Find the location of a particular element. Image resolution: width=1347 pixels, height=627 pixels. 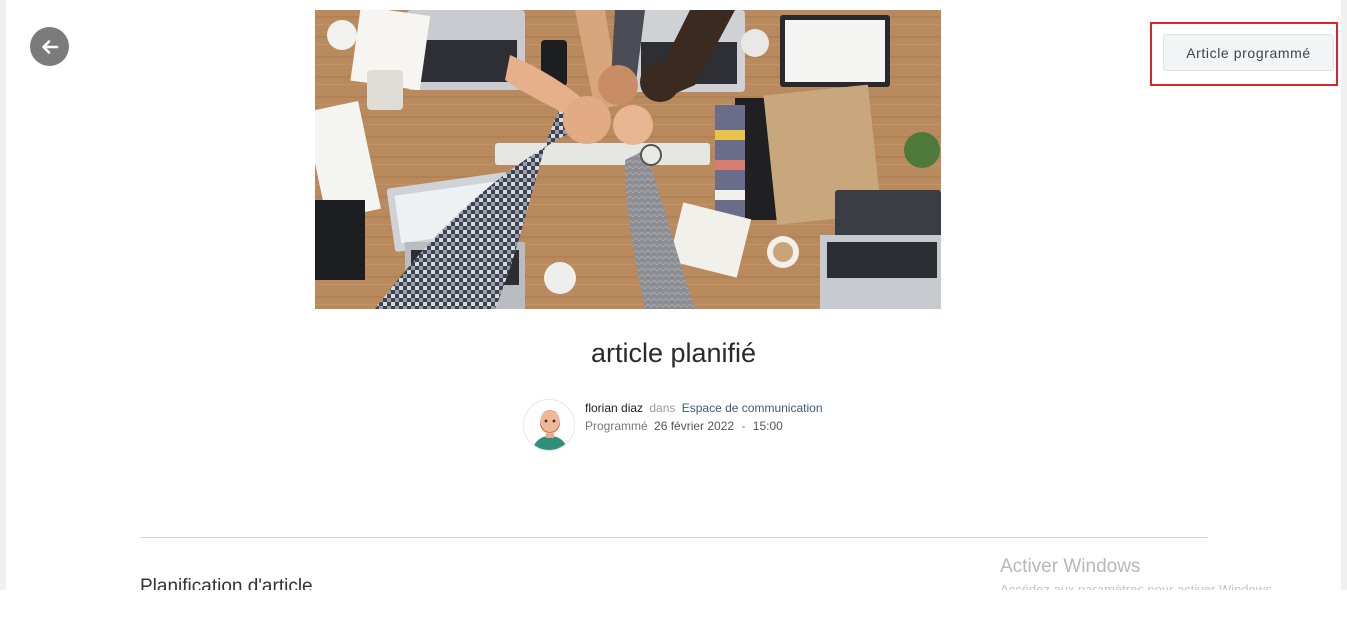

author-avatar is located at coordinates (549, 425).